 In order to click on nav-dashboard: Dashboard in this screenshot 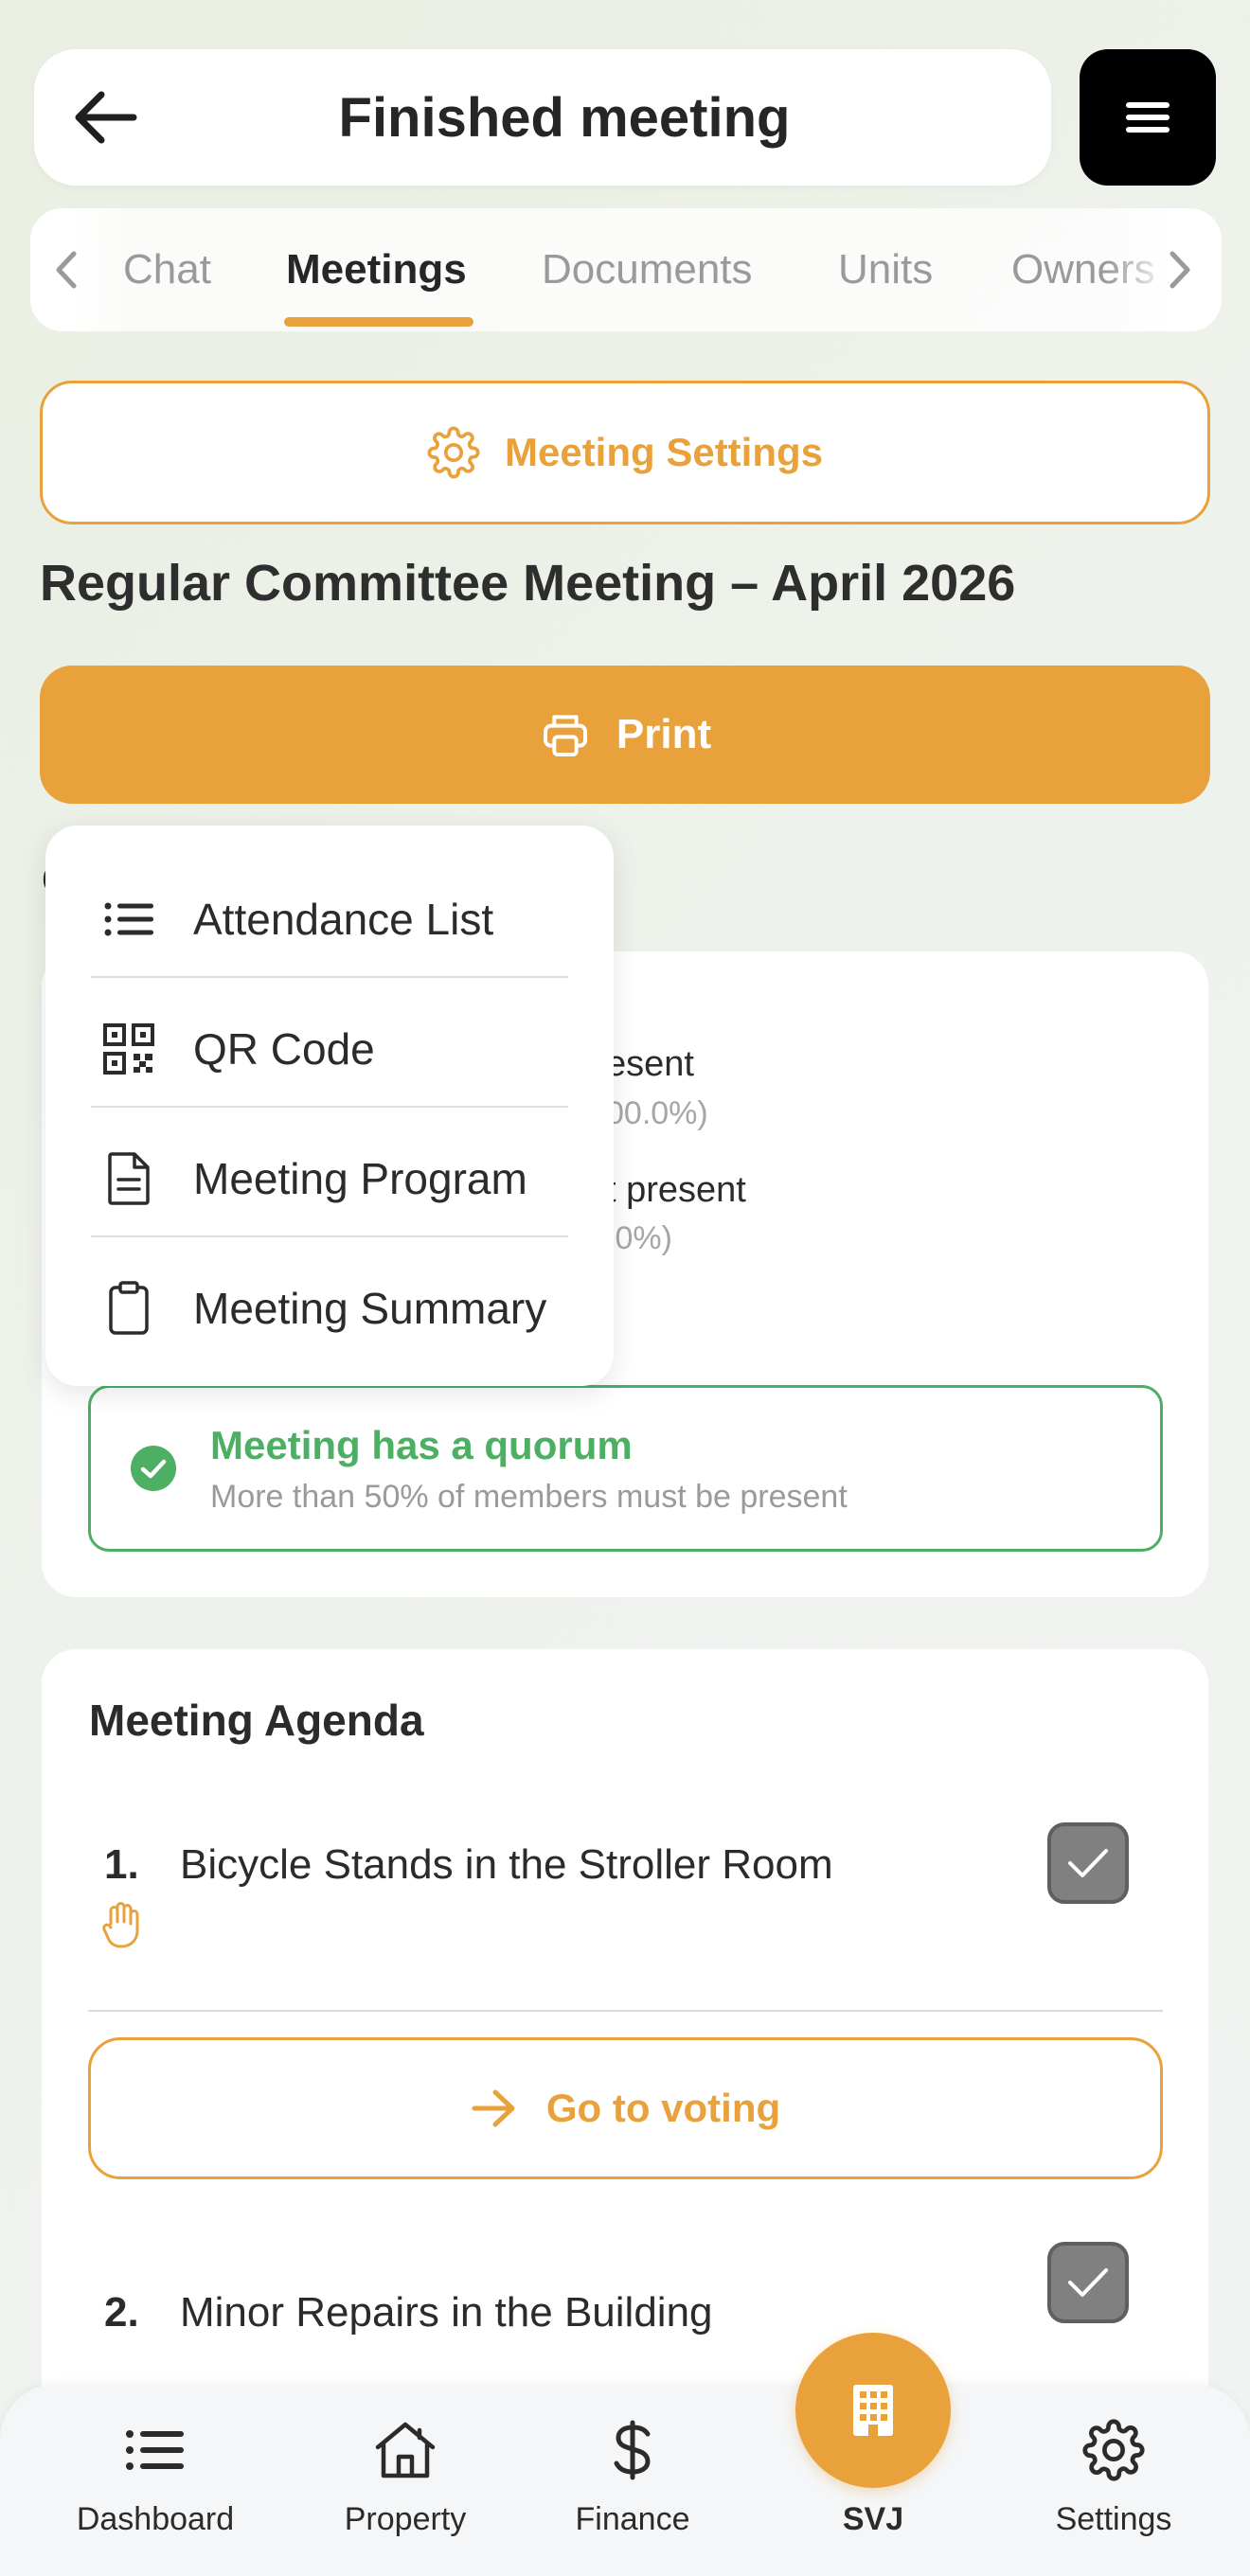, I will do `click(155, 2483)`.